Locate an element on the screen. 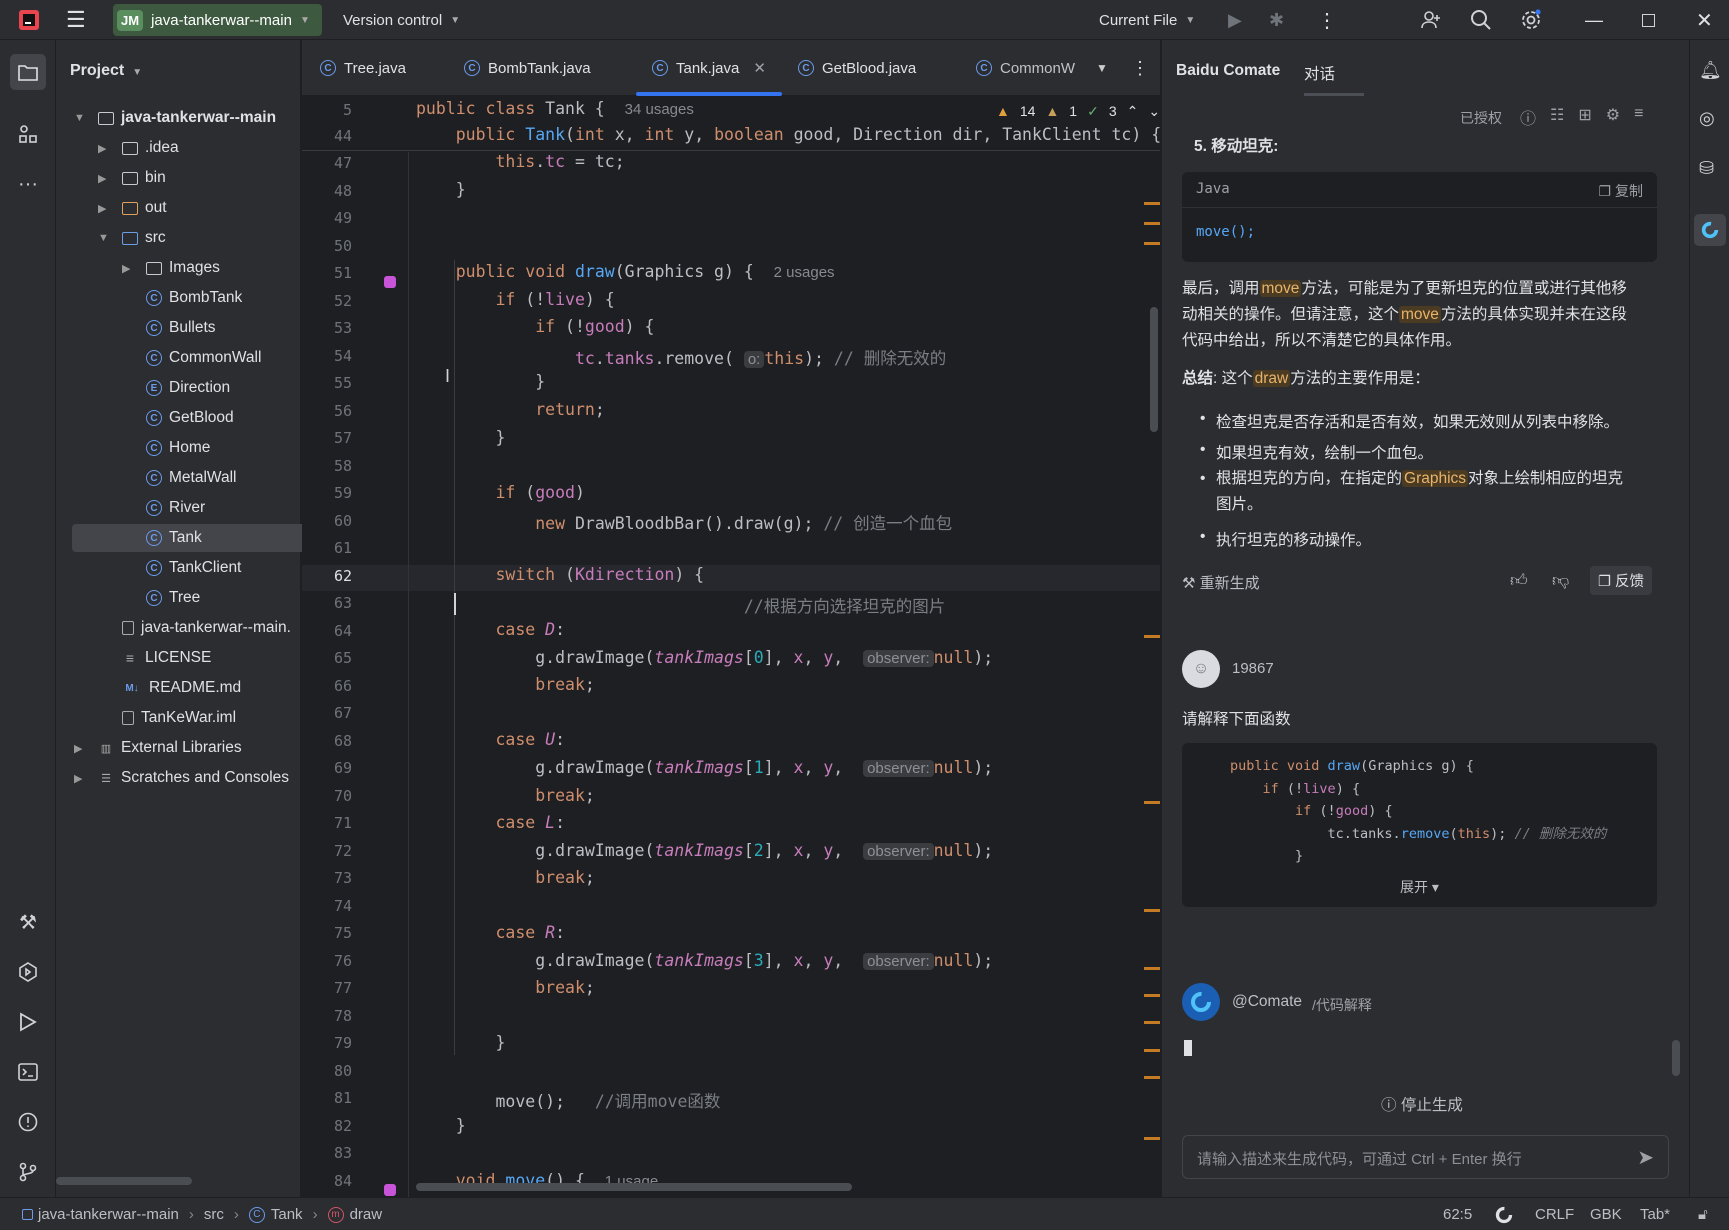  tree-item-getblood: C GetBlood is located at coordinates (190, 418).